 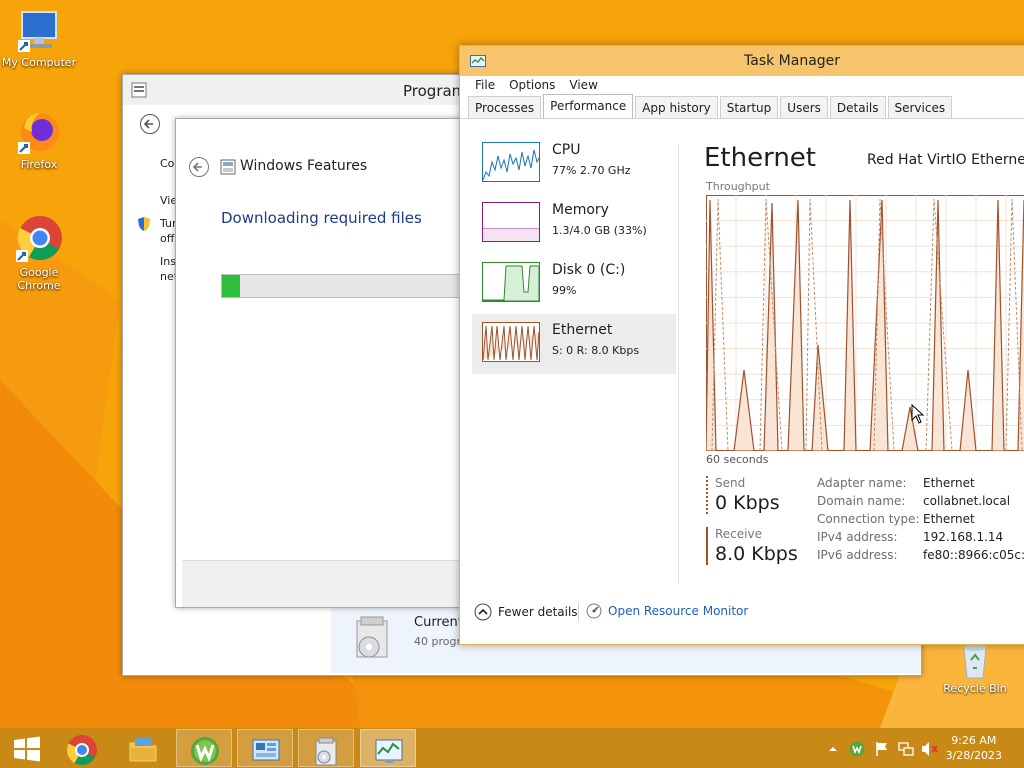 What do you see at coordinates (974, 748) in the screenshot?
I see `system-clock: 9:26 AM 3/28/2023` at bounding box center [974, 748].